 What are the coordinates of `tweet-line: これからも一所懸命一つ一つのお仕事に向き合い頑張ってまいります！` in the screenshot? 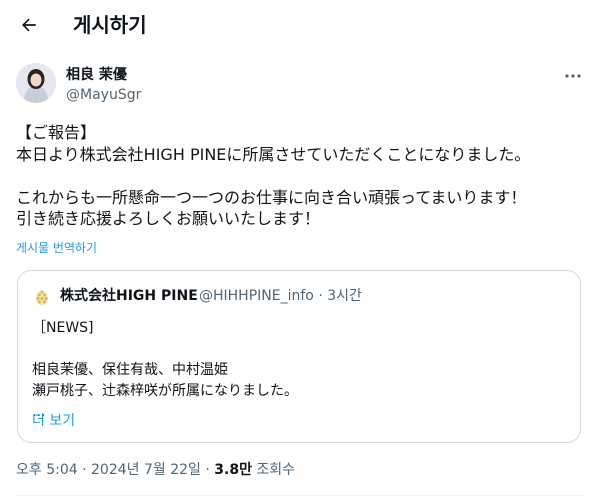 It's located at (271, 197).